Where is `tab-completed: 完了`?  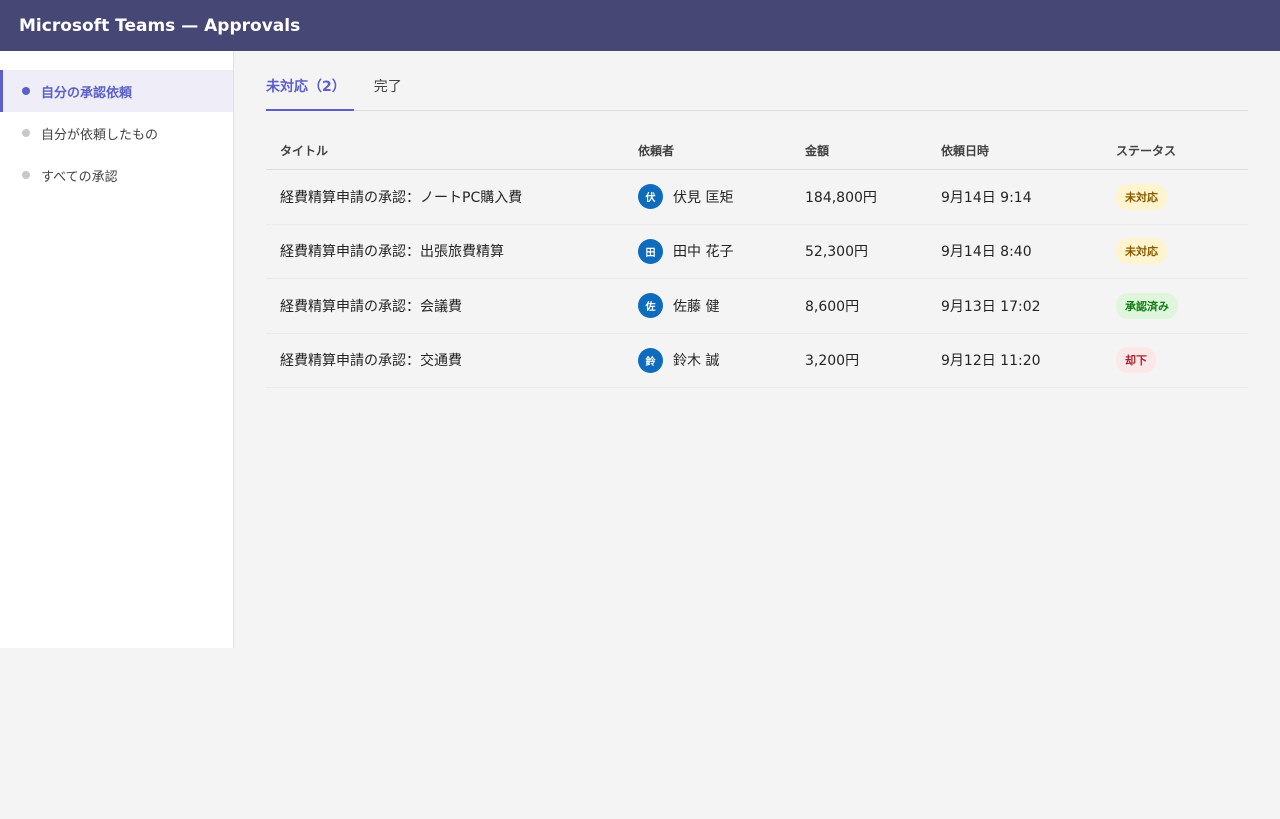 tab-completed: 完了 is located at coordinates (388, 93).